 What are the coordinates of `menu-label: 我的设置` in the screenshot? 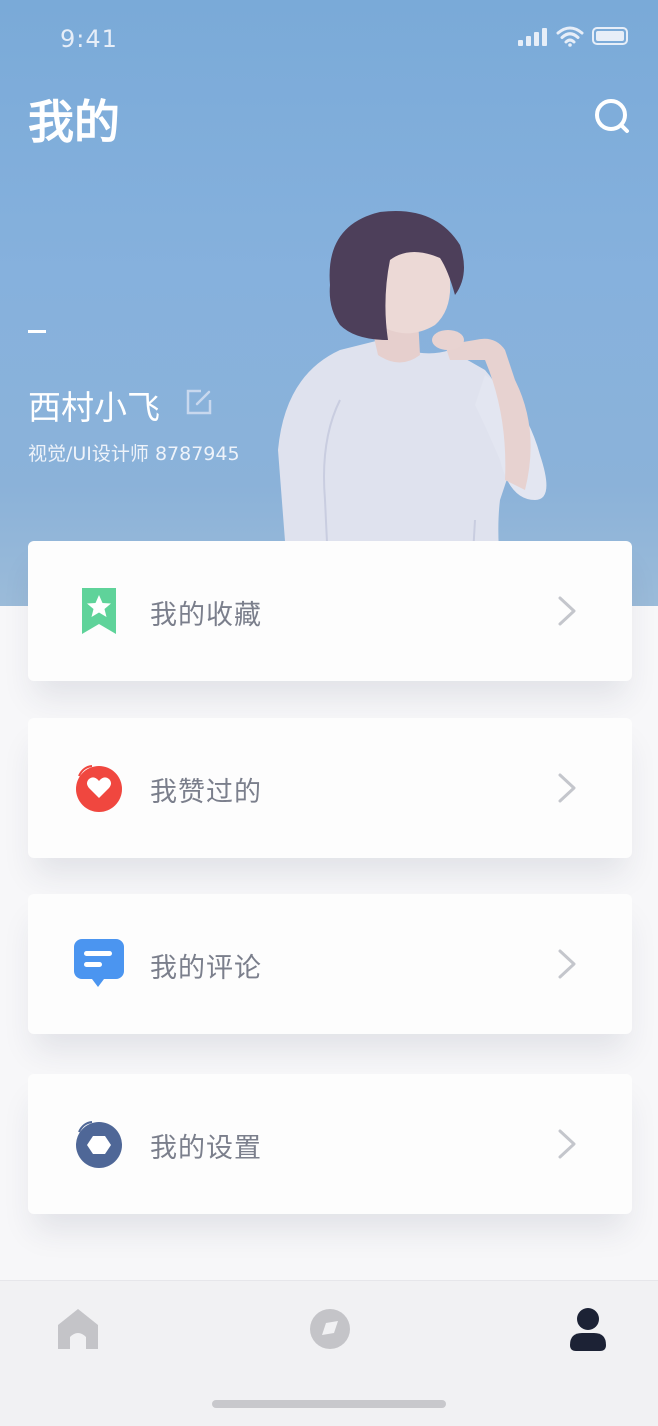 It's located at (206, 1148).